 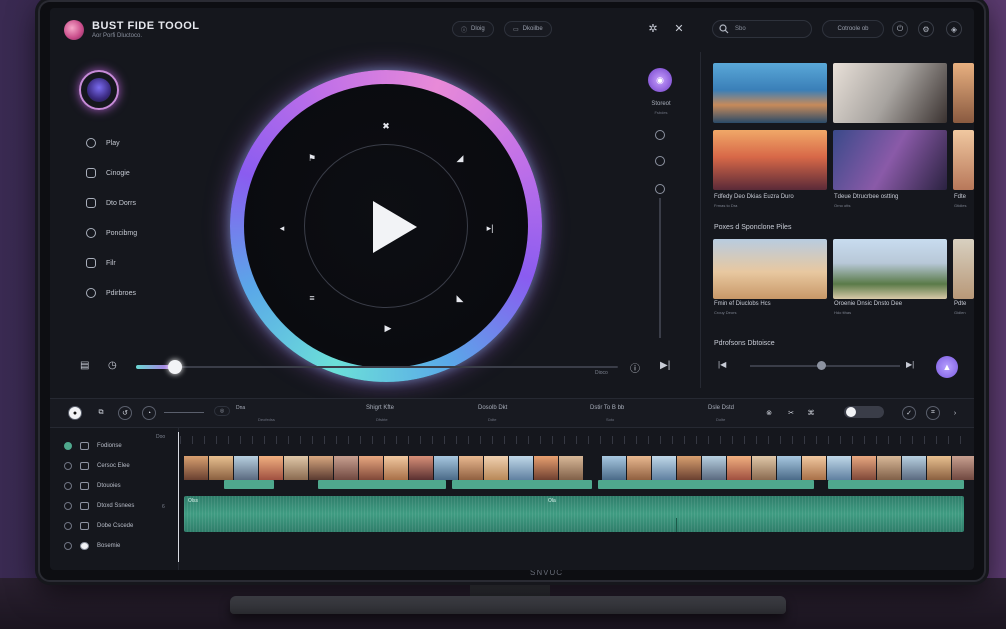 I want to click on track-dtoxd-ssnees: Dtoxd Ssnees, so click(x=99, y=506).